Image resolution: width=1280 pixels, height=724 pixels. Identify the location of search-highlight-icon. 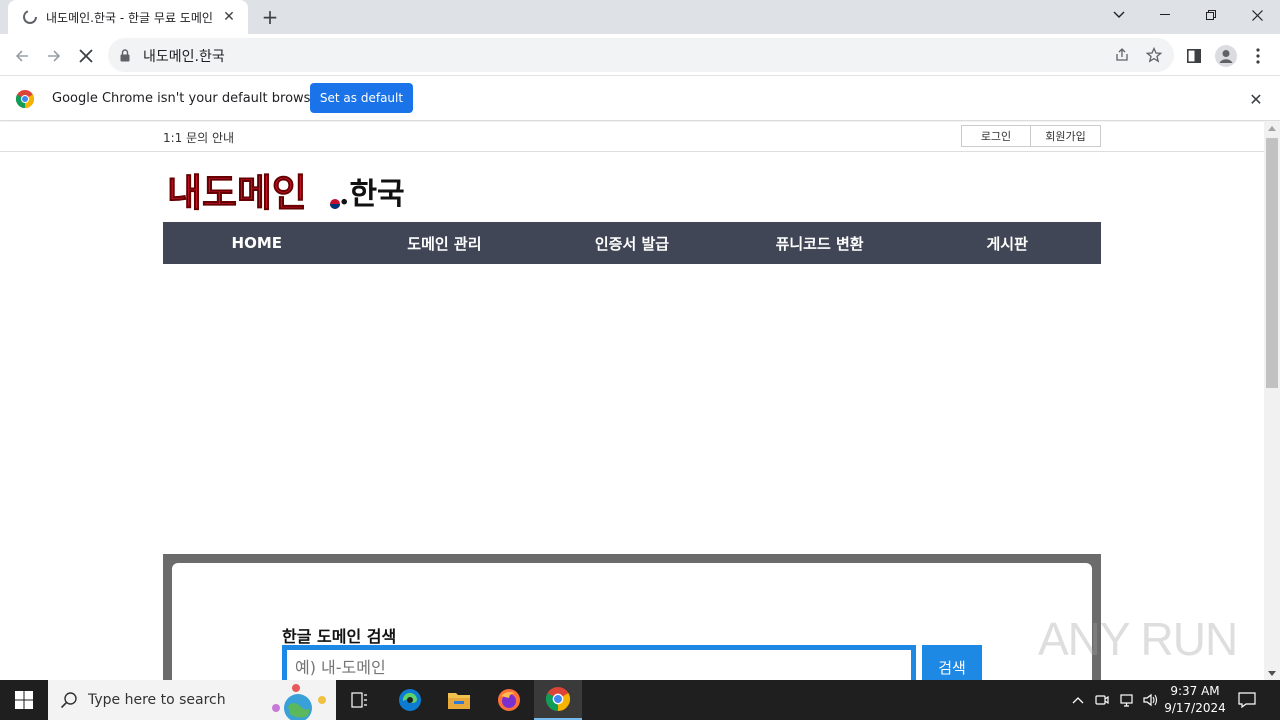
(297, 703).